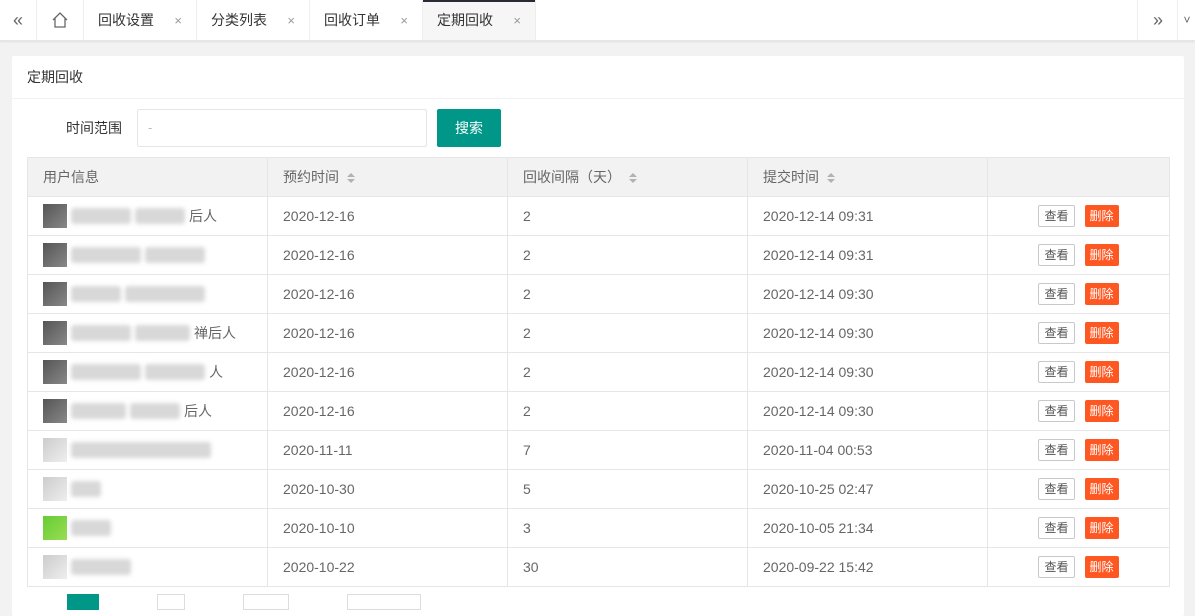  I want to click on table-row: 后人 2020-12-16 2 2020-12-14 09:31 查看 删除, so click(598, 216).